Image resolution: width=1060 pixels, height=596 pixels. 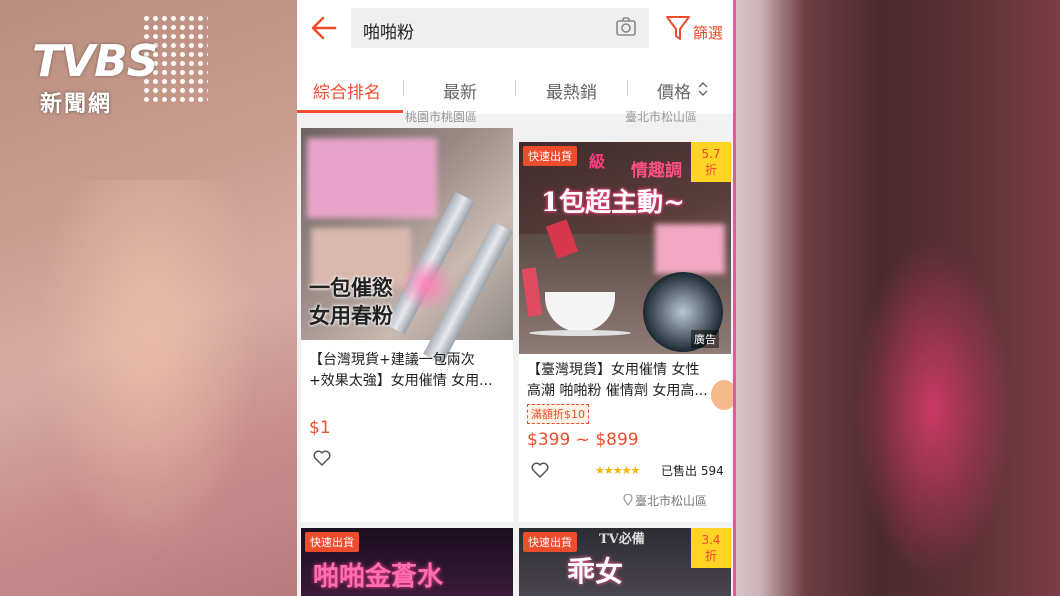 I want to click on logo-subtitle: 新聞網, so click(x=76, y=104).